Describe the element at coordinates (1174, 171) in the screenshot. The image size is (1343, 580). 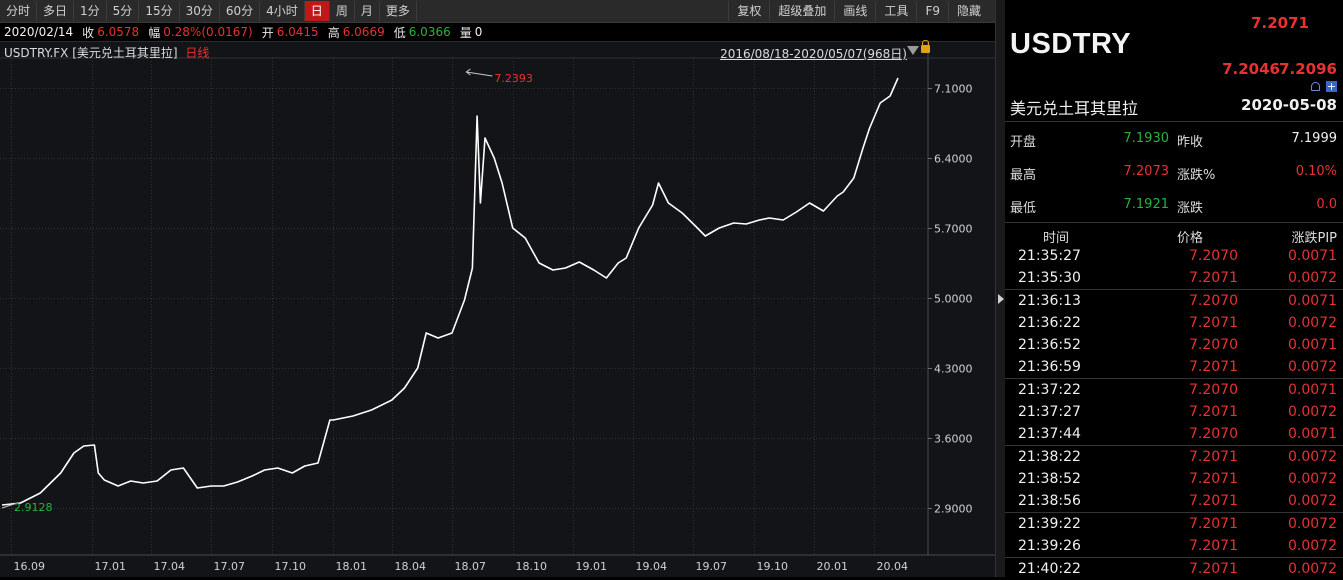
I see `stat-row: 最高 7.2073 涨跌% 0.10%` at that location.